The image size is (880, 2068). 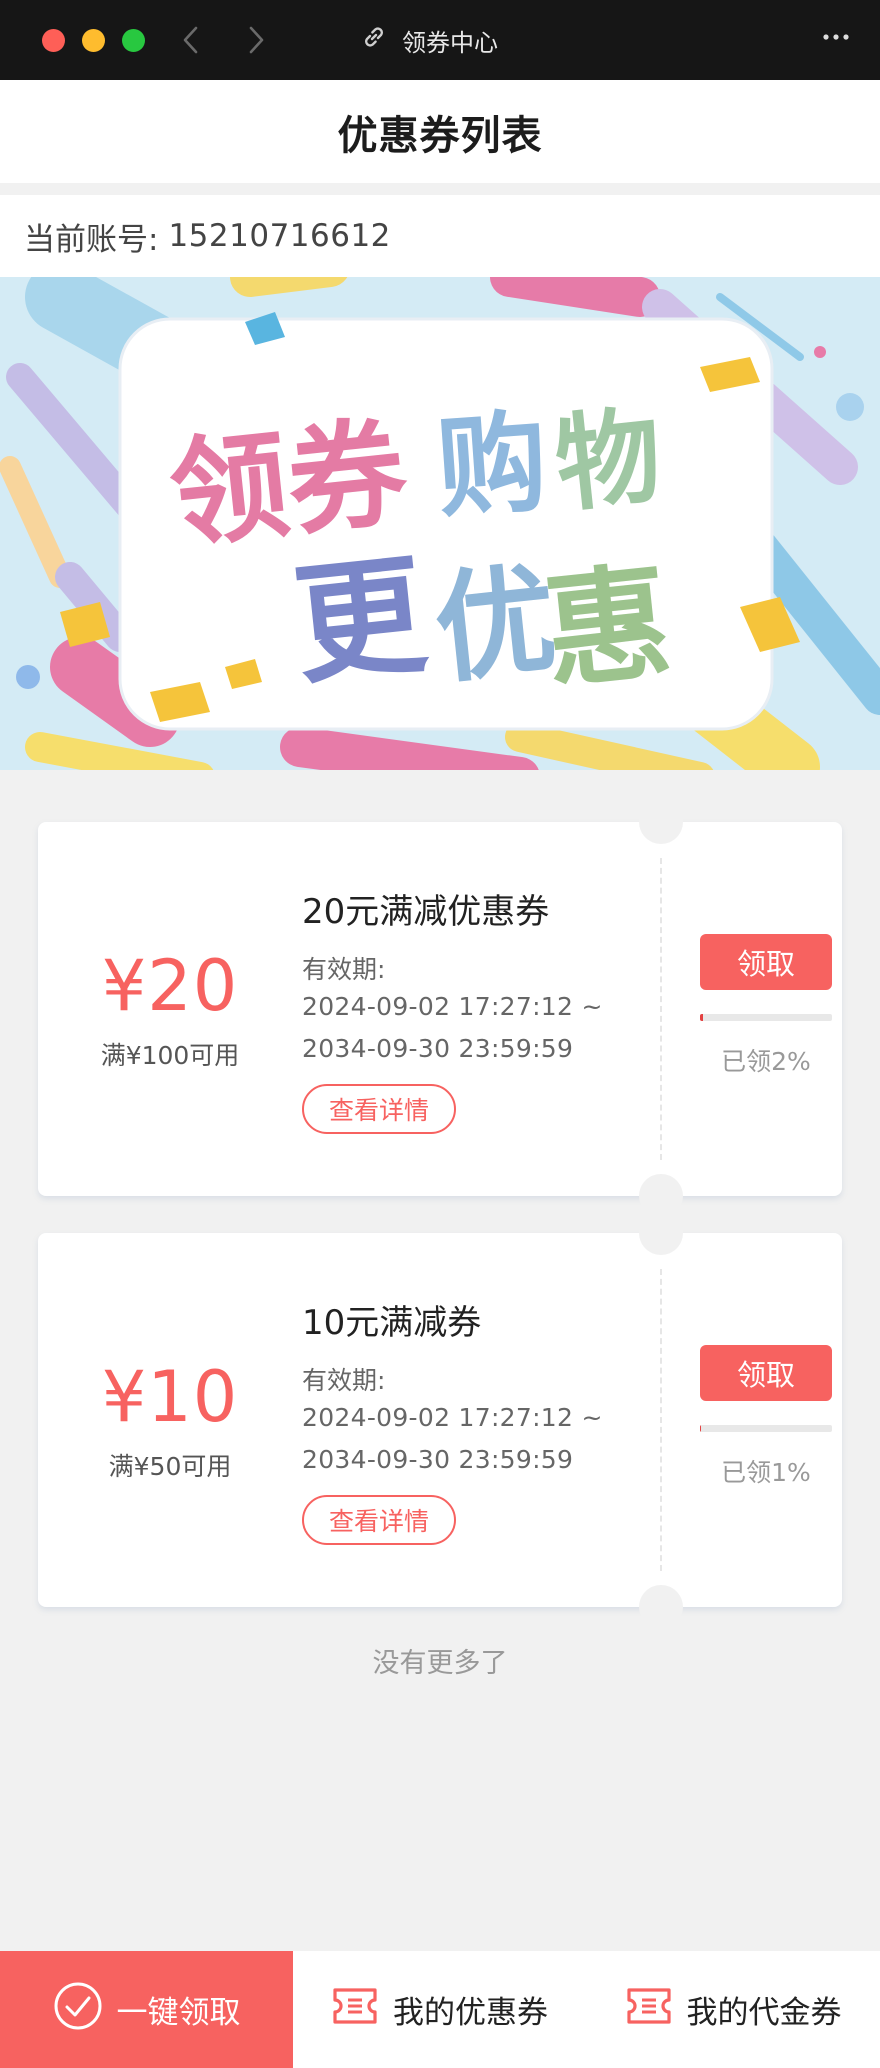 What do you see at coordinates (766, 1061) in the screenshot?
I see `claimed-percent-text: 已领2%` at bounding box center [766, 1061].